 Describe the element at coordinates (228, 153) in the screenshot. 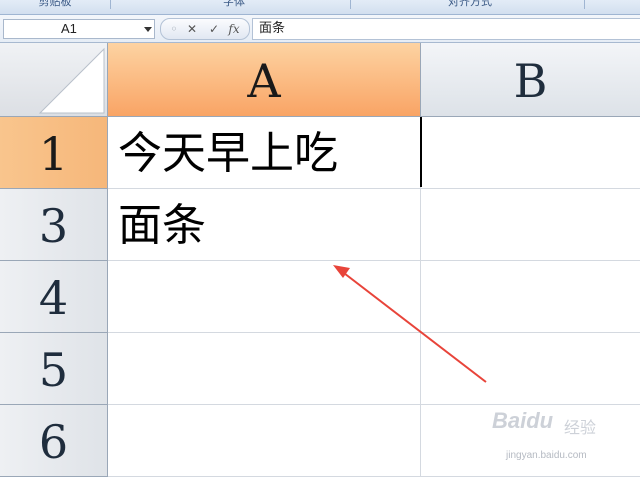

I see `cell-a1-value: 今天早上吃` at that location.